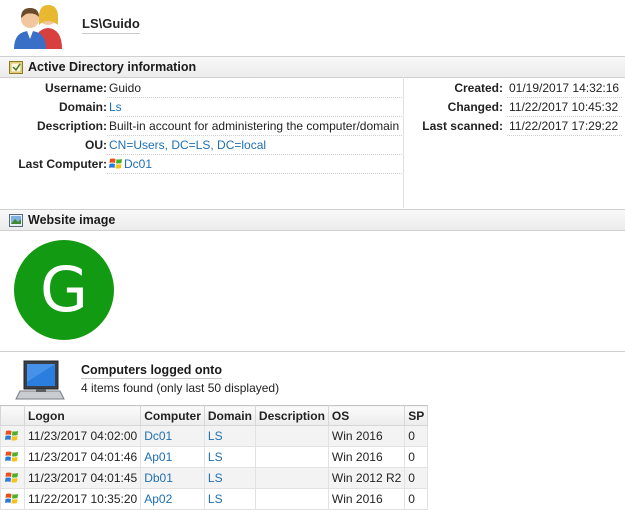  What do you see at coordinates (564, 107) in the screenshot?
I see `changed-value: 11/22/2017 10:45:32` at bounding box center [564, 107].